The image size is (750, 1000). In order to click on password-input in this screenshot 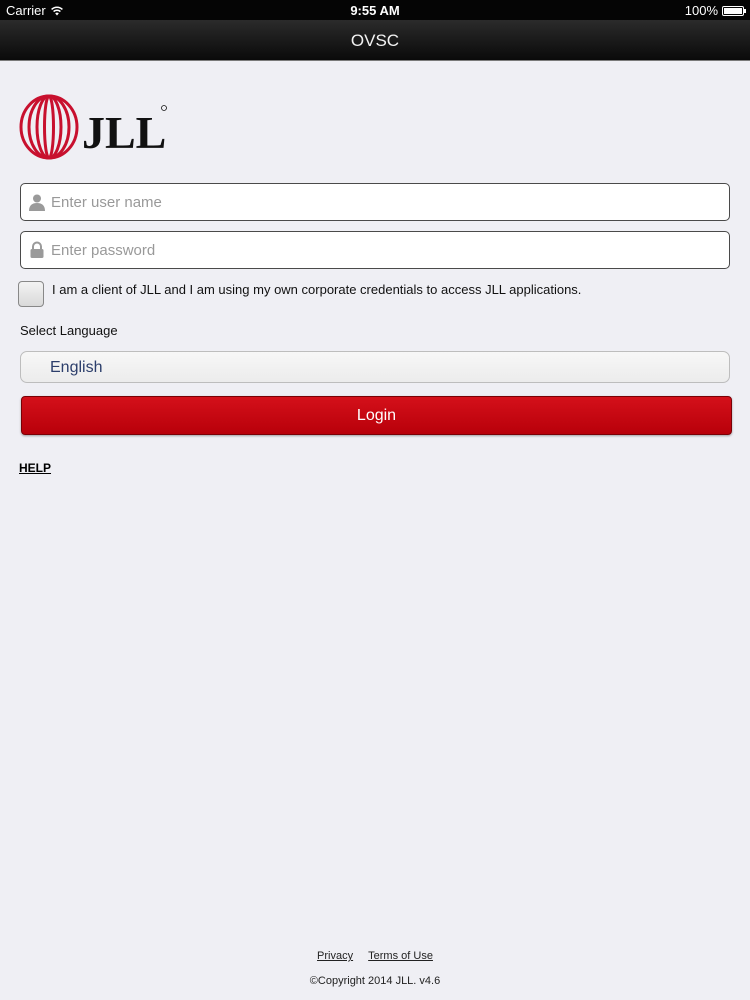, I will do `click(386, 250)`.